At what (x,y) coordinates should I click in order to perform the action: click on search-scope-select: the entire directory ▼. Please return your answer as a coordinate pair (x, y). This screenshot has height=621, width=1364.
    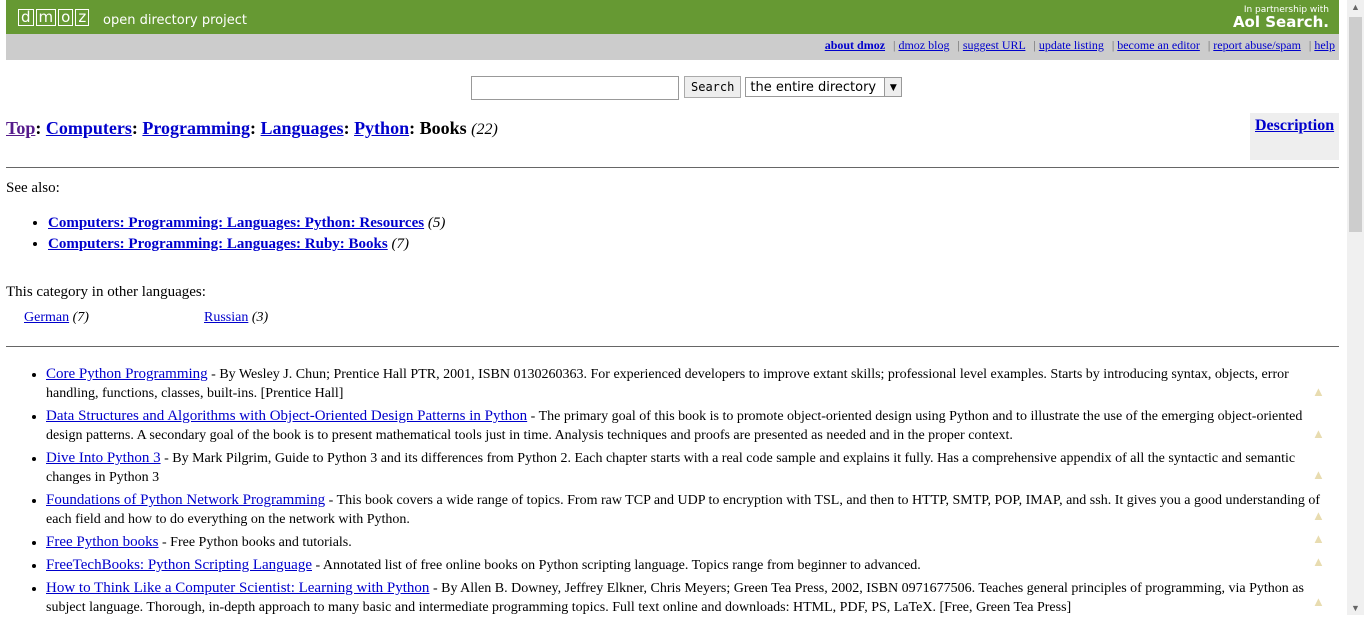
    Looking at the image, I should click on (824, 87).